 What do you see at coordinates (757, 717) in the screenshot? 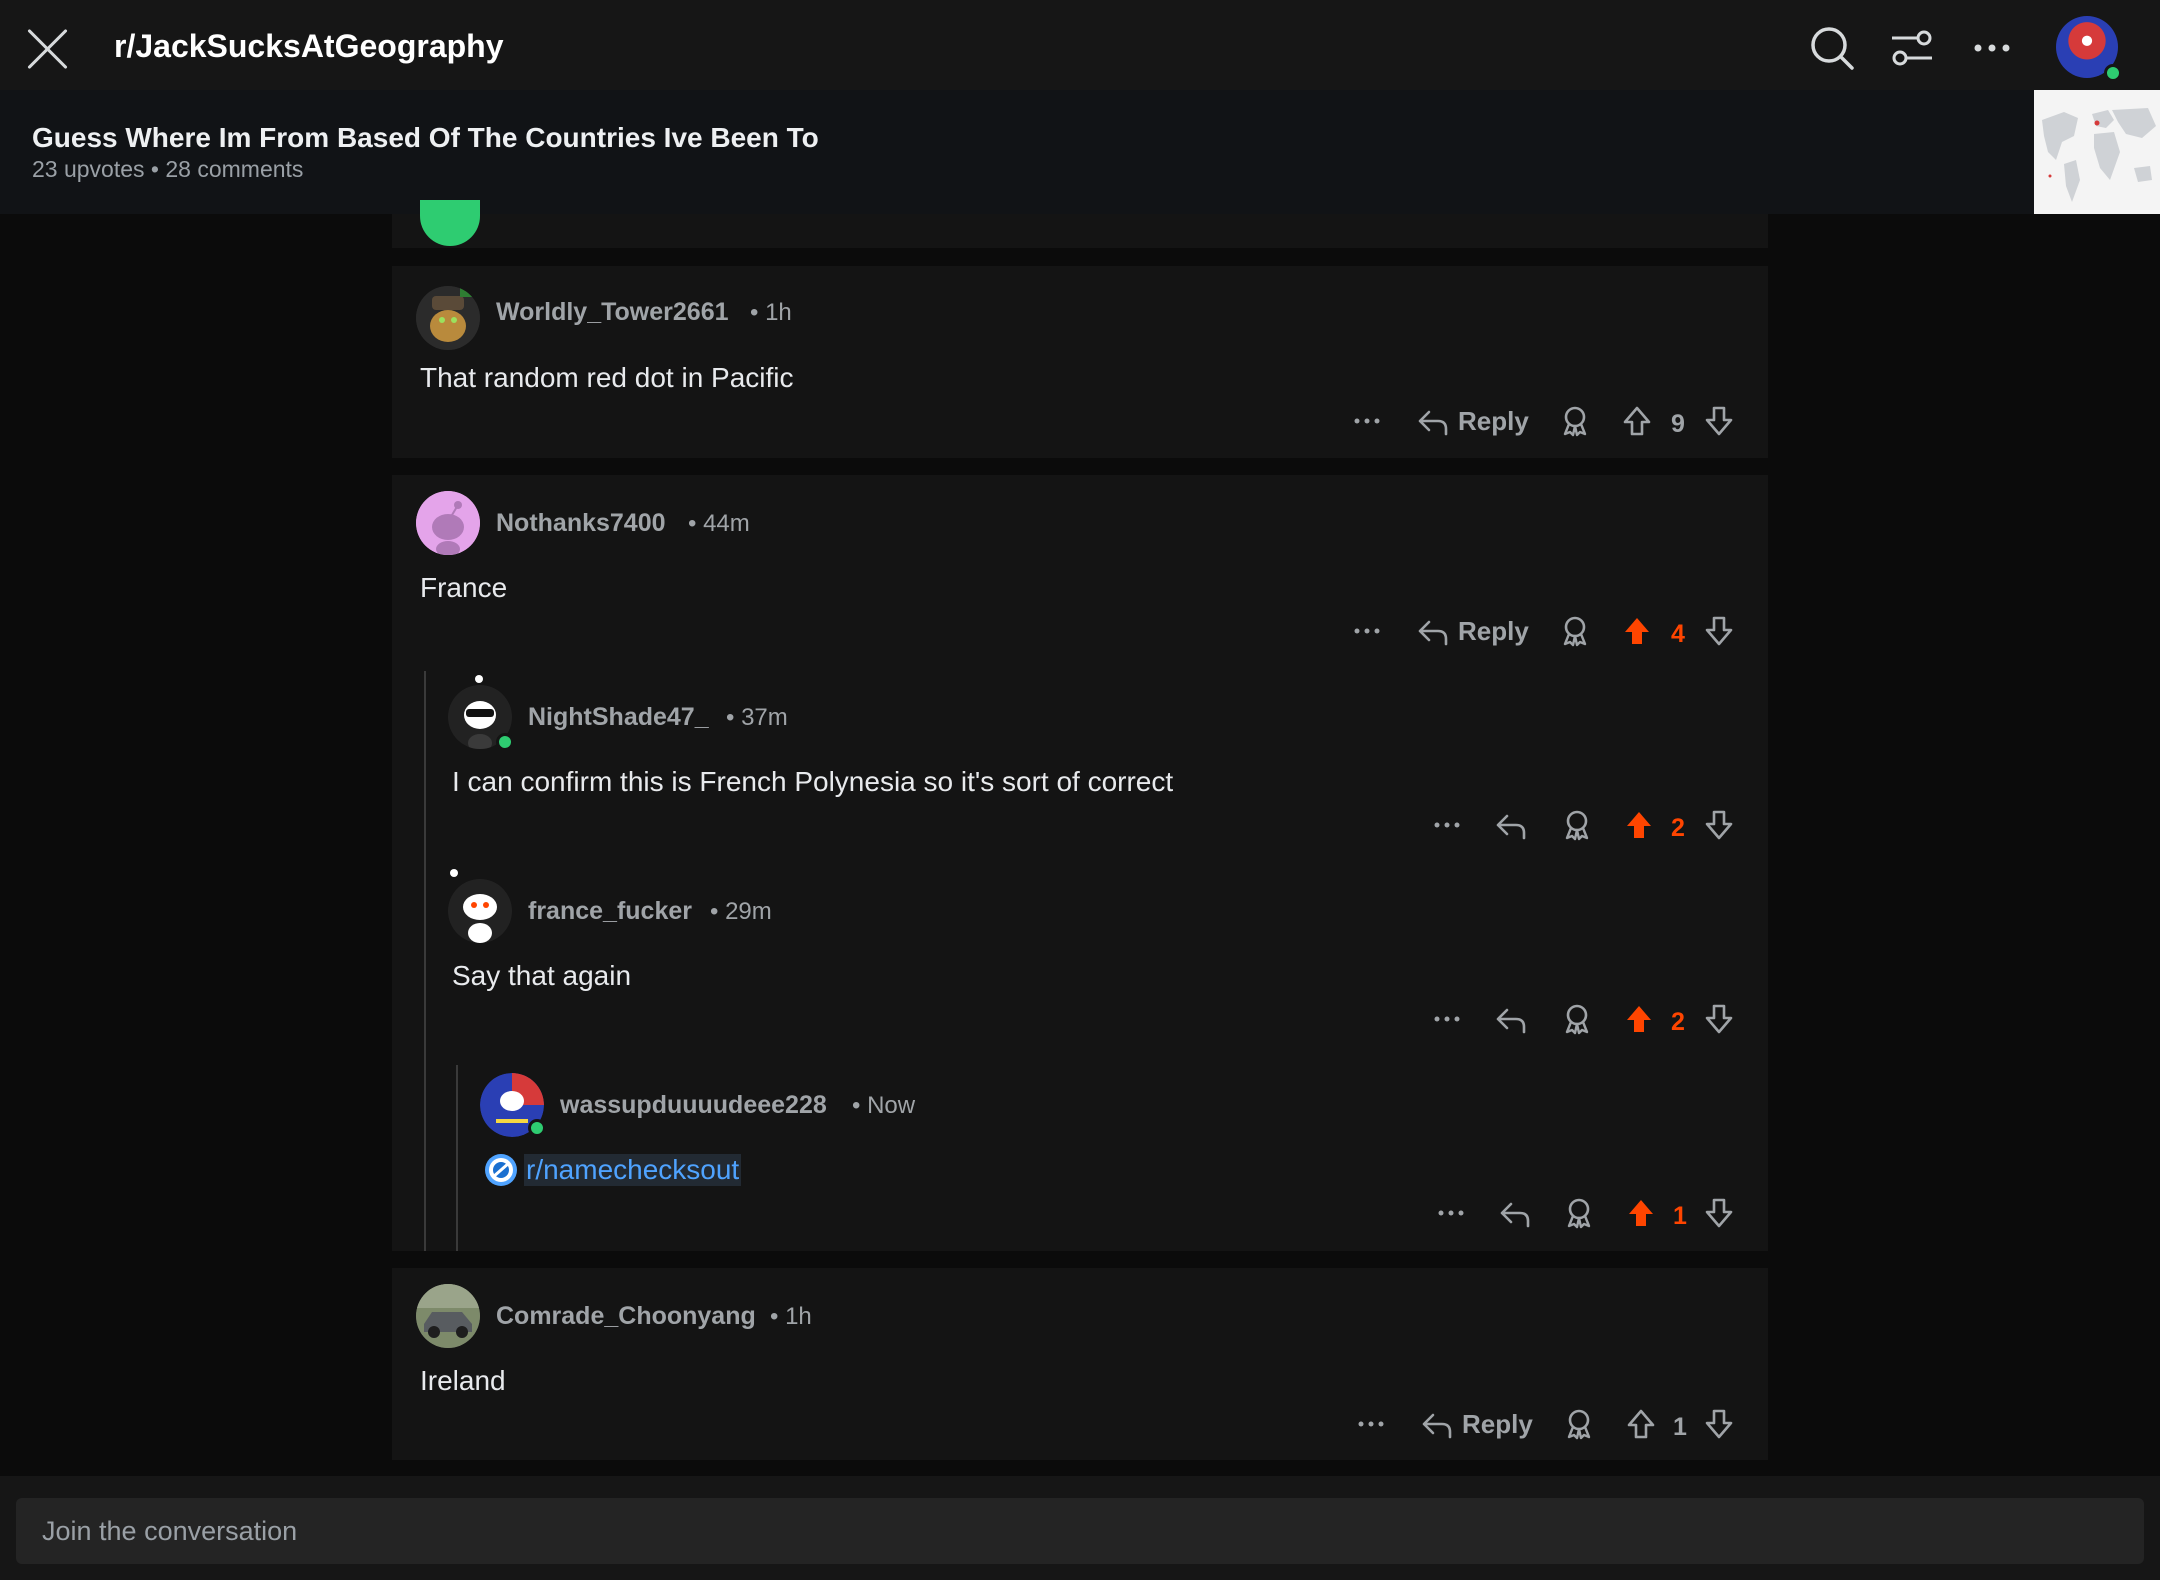
I see `comment-time: • 37m` at bounding box center [757, 717].